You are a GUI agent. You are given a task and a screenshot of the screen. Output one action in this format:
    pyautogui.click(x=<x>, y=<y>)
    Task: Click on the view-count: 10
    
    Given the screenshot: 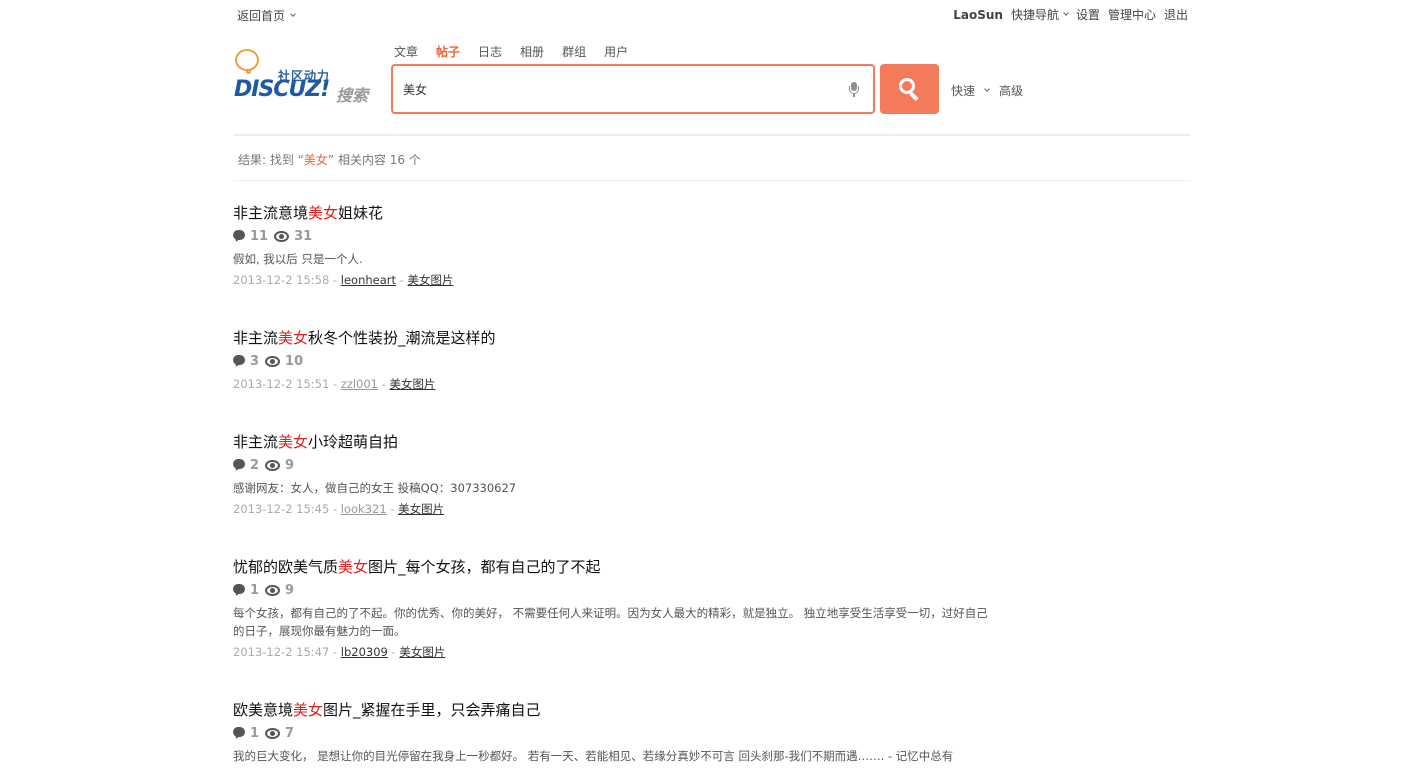 What is the action you would take?
    pyautogui.click(x=294, y=361)
    